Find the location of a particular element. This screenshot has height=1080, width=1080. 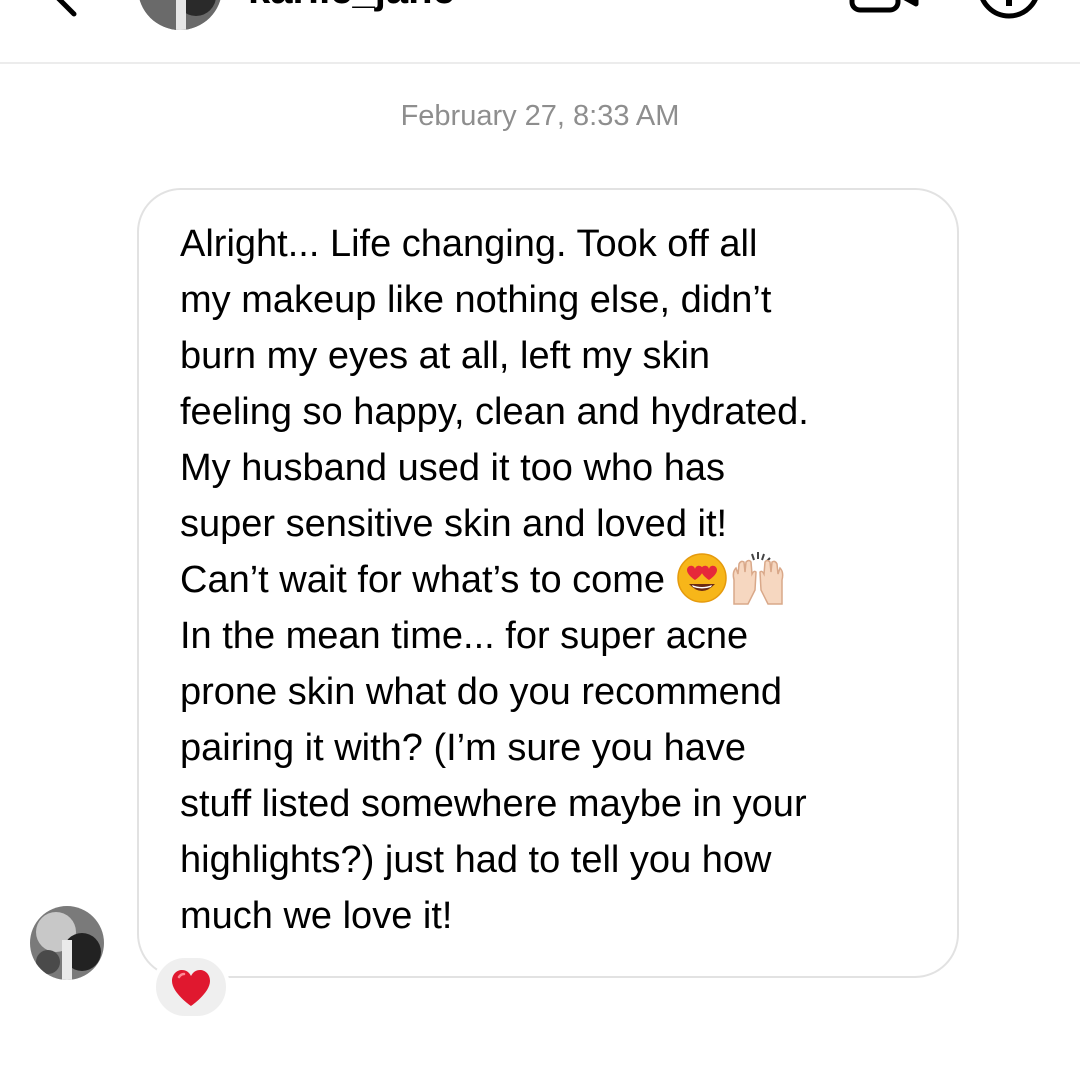

message-line: prone skin what do you recommend is located at coordinates (481, 692).